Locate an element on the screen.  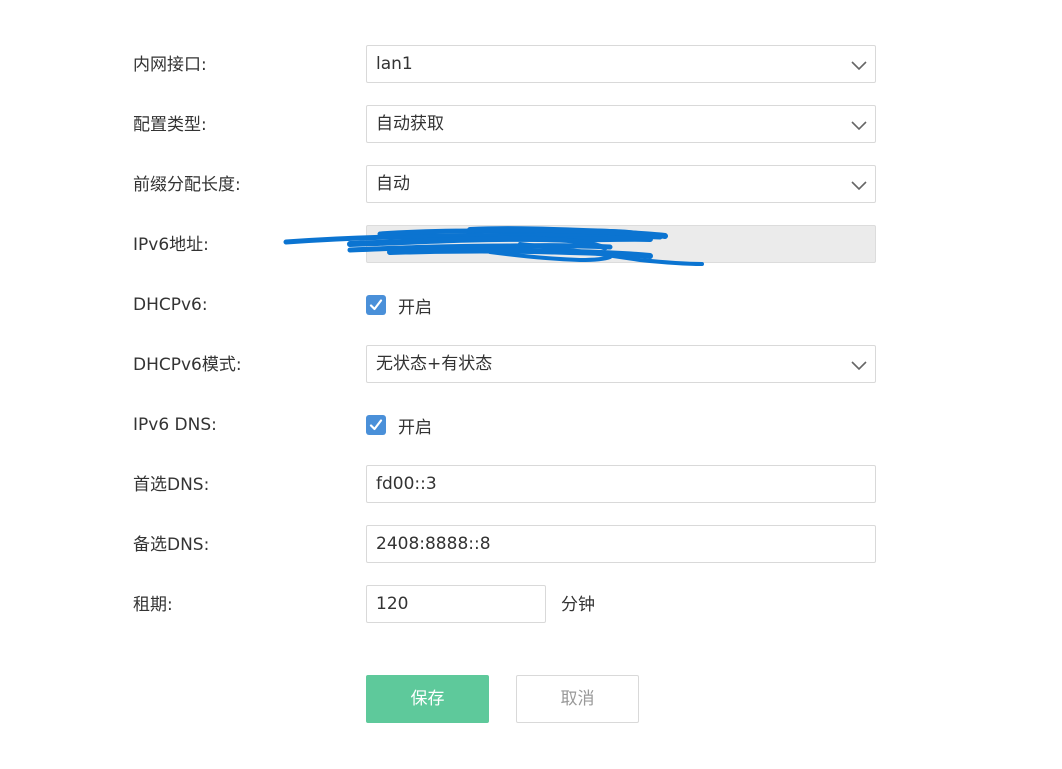
row-primary-dns: 首选DNS: fd00::3 is located at coordinates (531, 485).